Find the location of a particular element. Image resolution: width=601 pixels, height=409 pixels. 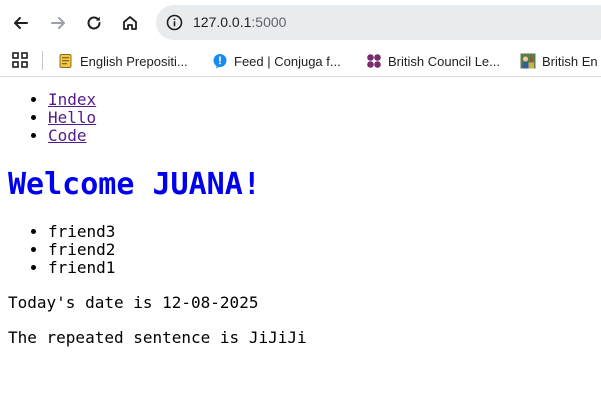

forward-button is located at coordinates (58, 23).